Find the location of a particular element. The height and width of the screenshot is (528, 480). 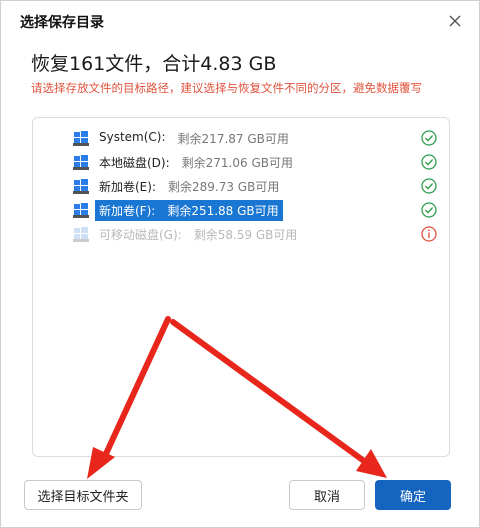

drive-name: 可移动磁盘(G): is located at coordinates (140, 234).